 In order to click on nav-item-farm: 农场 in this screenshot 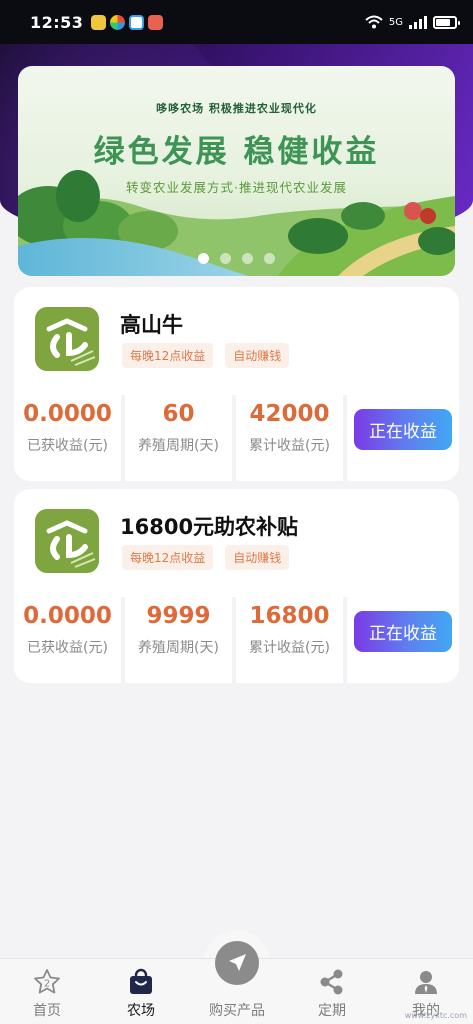, I will do `click(141, 991)`.